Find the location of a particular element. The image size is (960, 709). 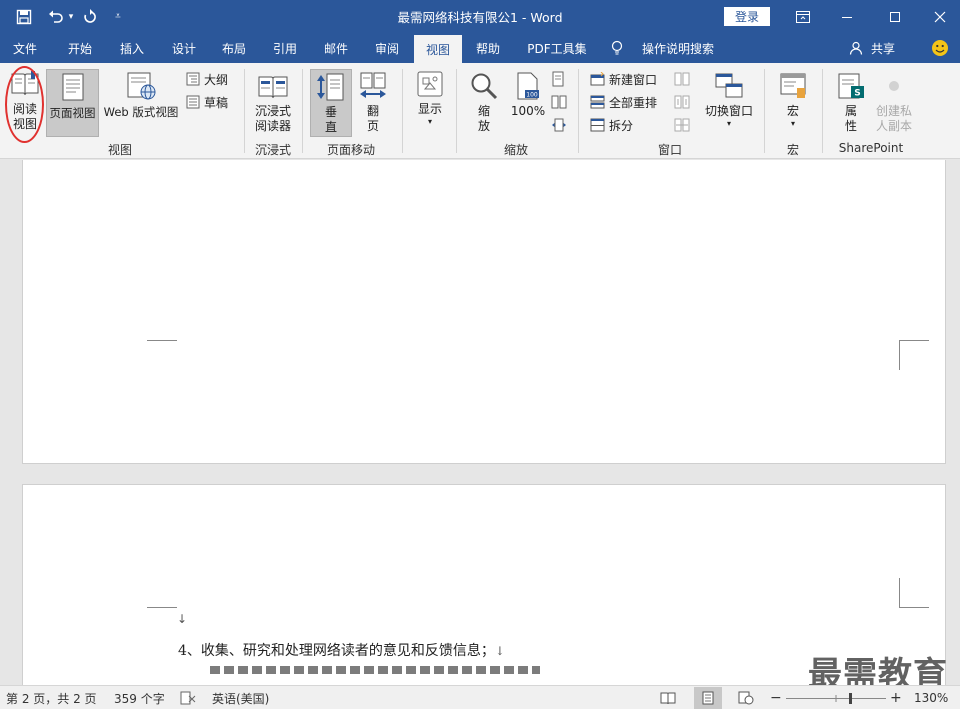

zoom-100-button: 100 100% is located at coordinates (528, 104).